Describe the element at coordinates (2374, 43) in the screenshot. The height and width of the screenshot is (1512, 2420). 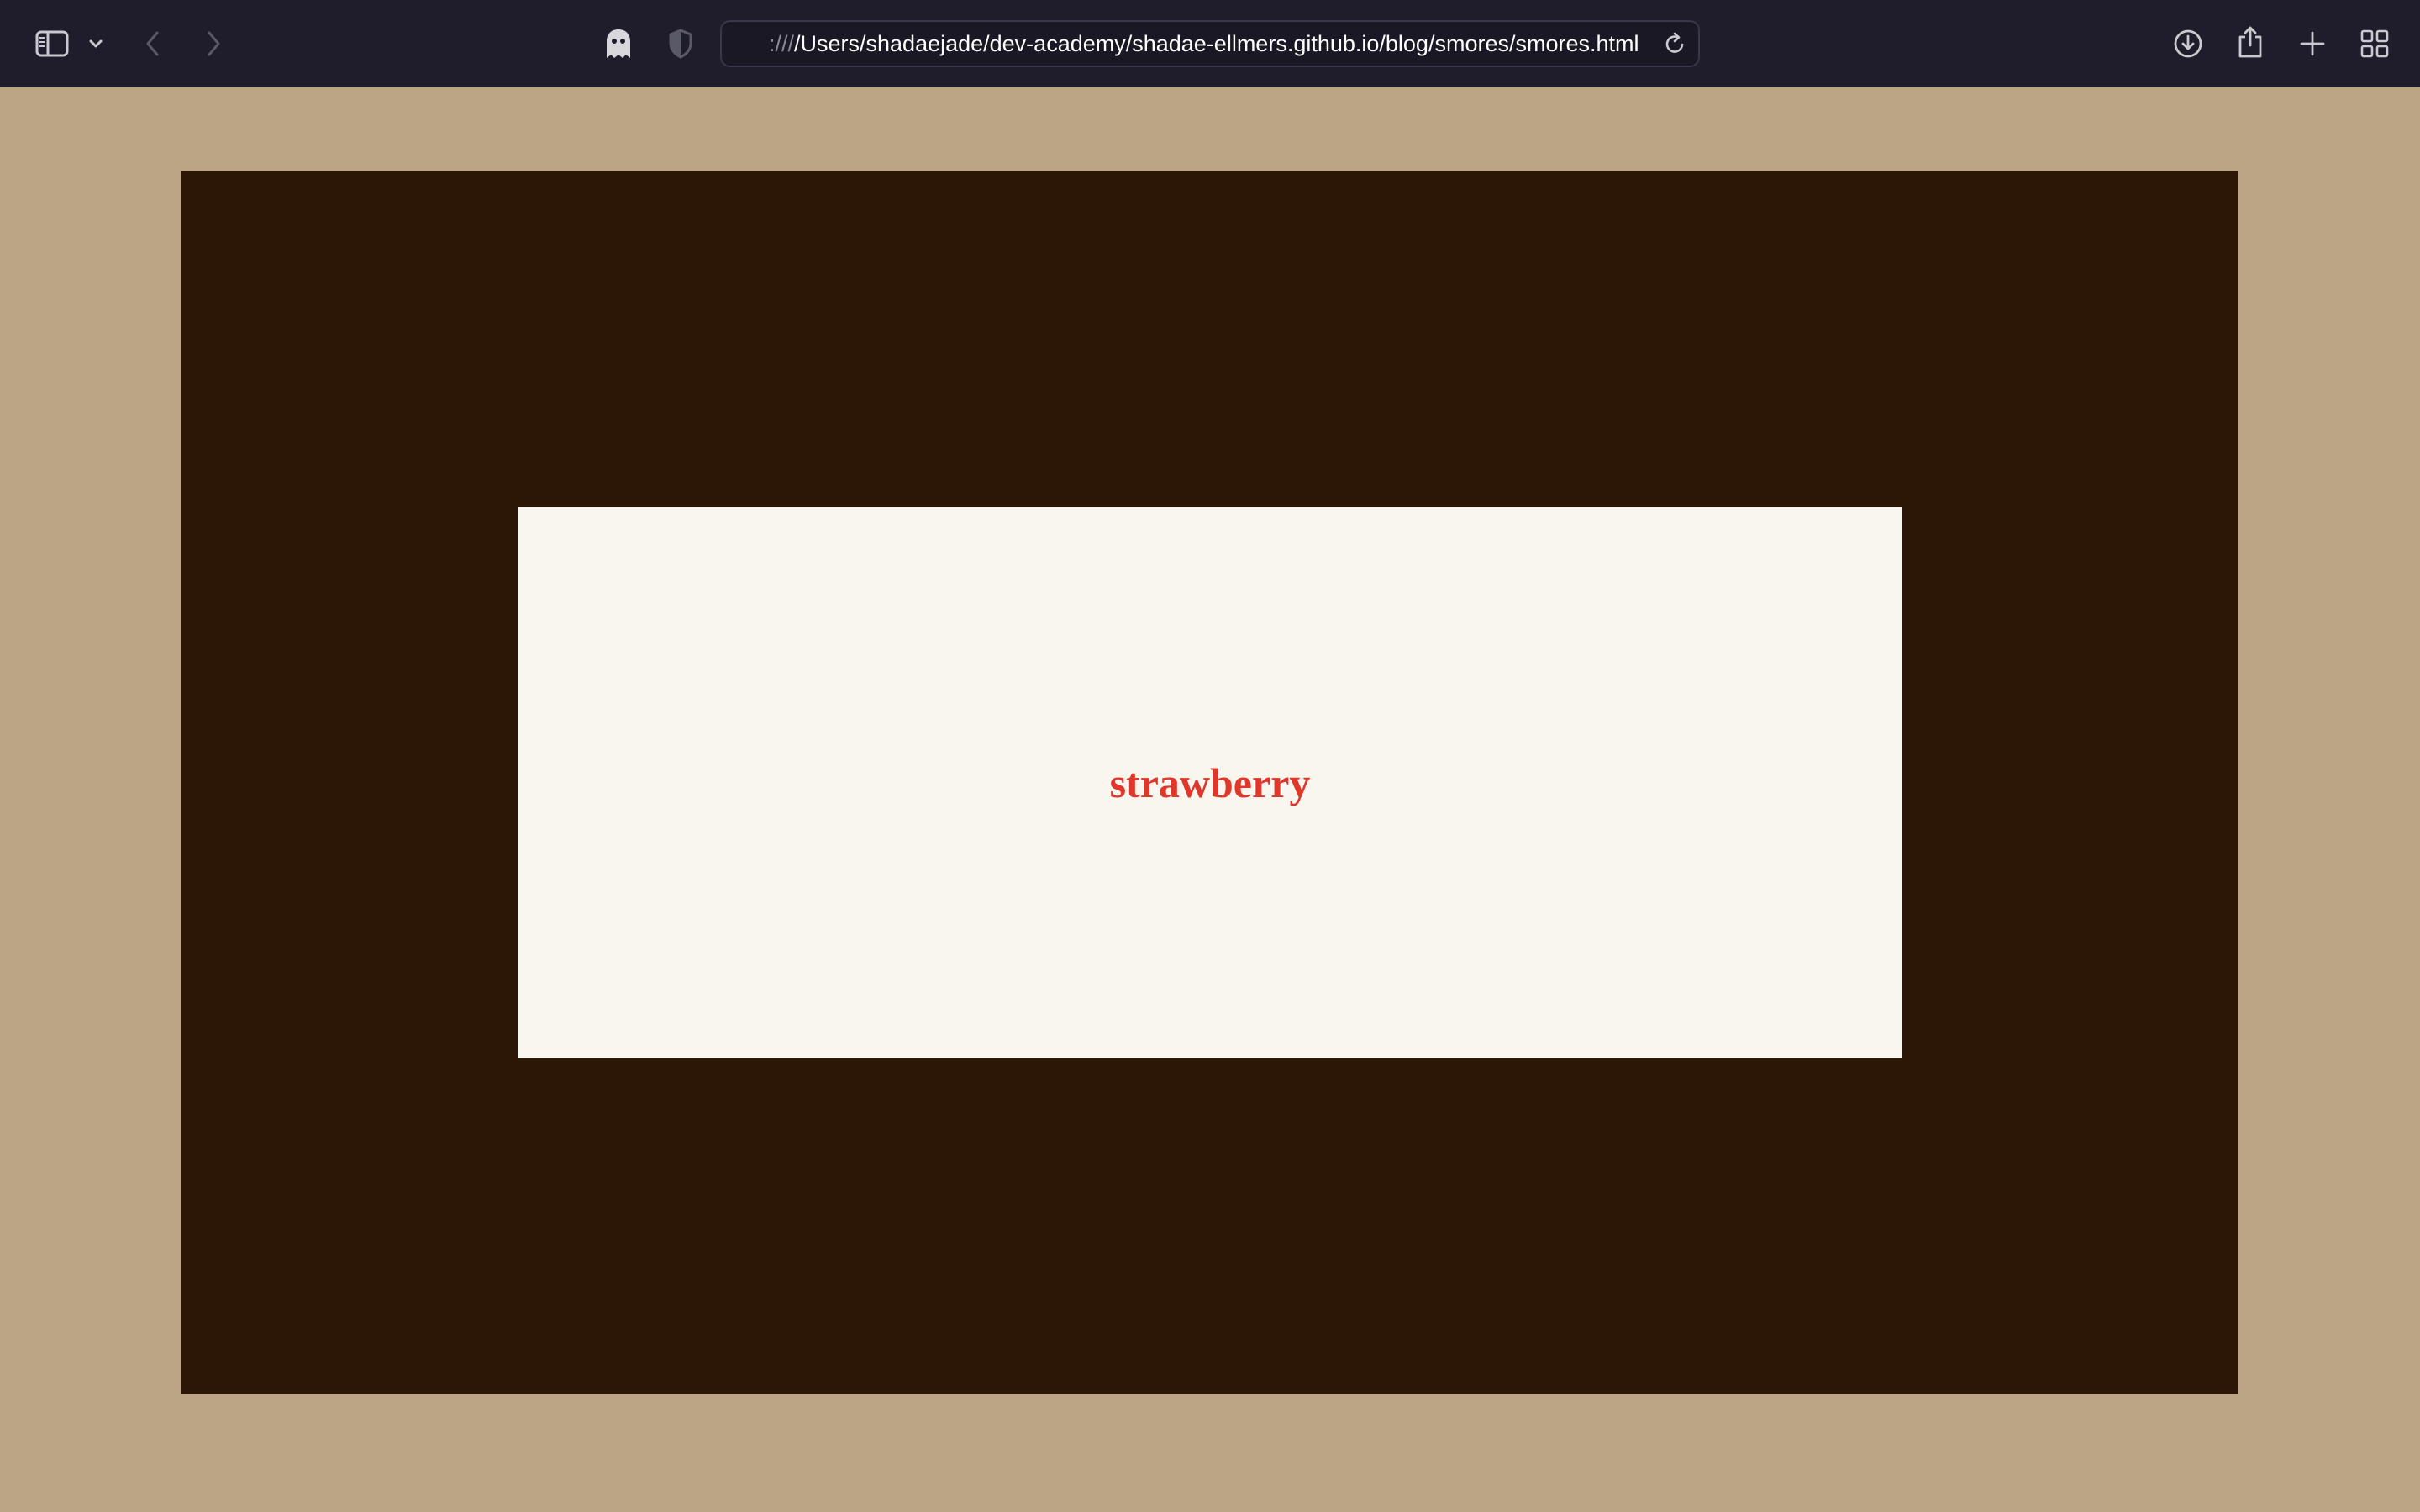
I see `grid-icon` at that location.